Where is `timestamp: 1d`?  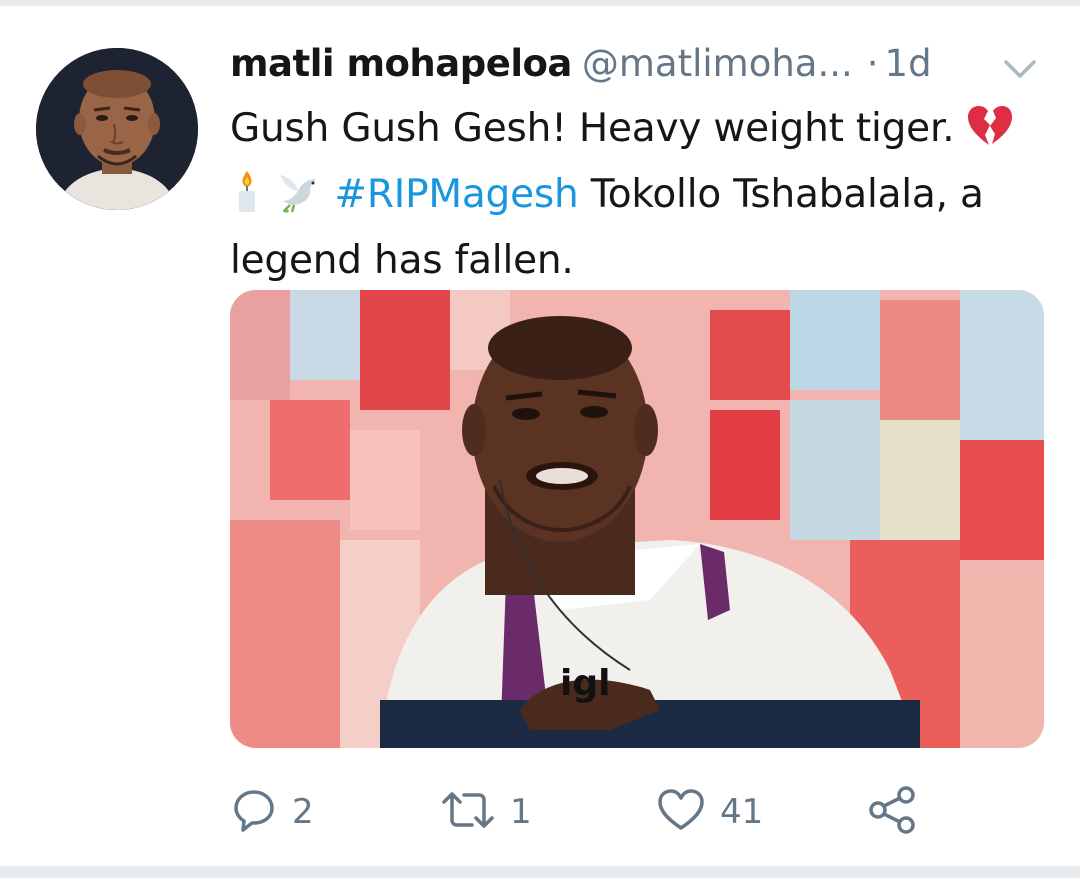
timestamp: 1d is located at coordinates (908, 63).